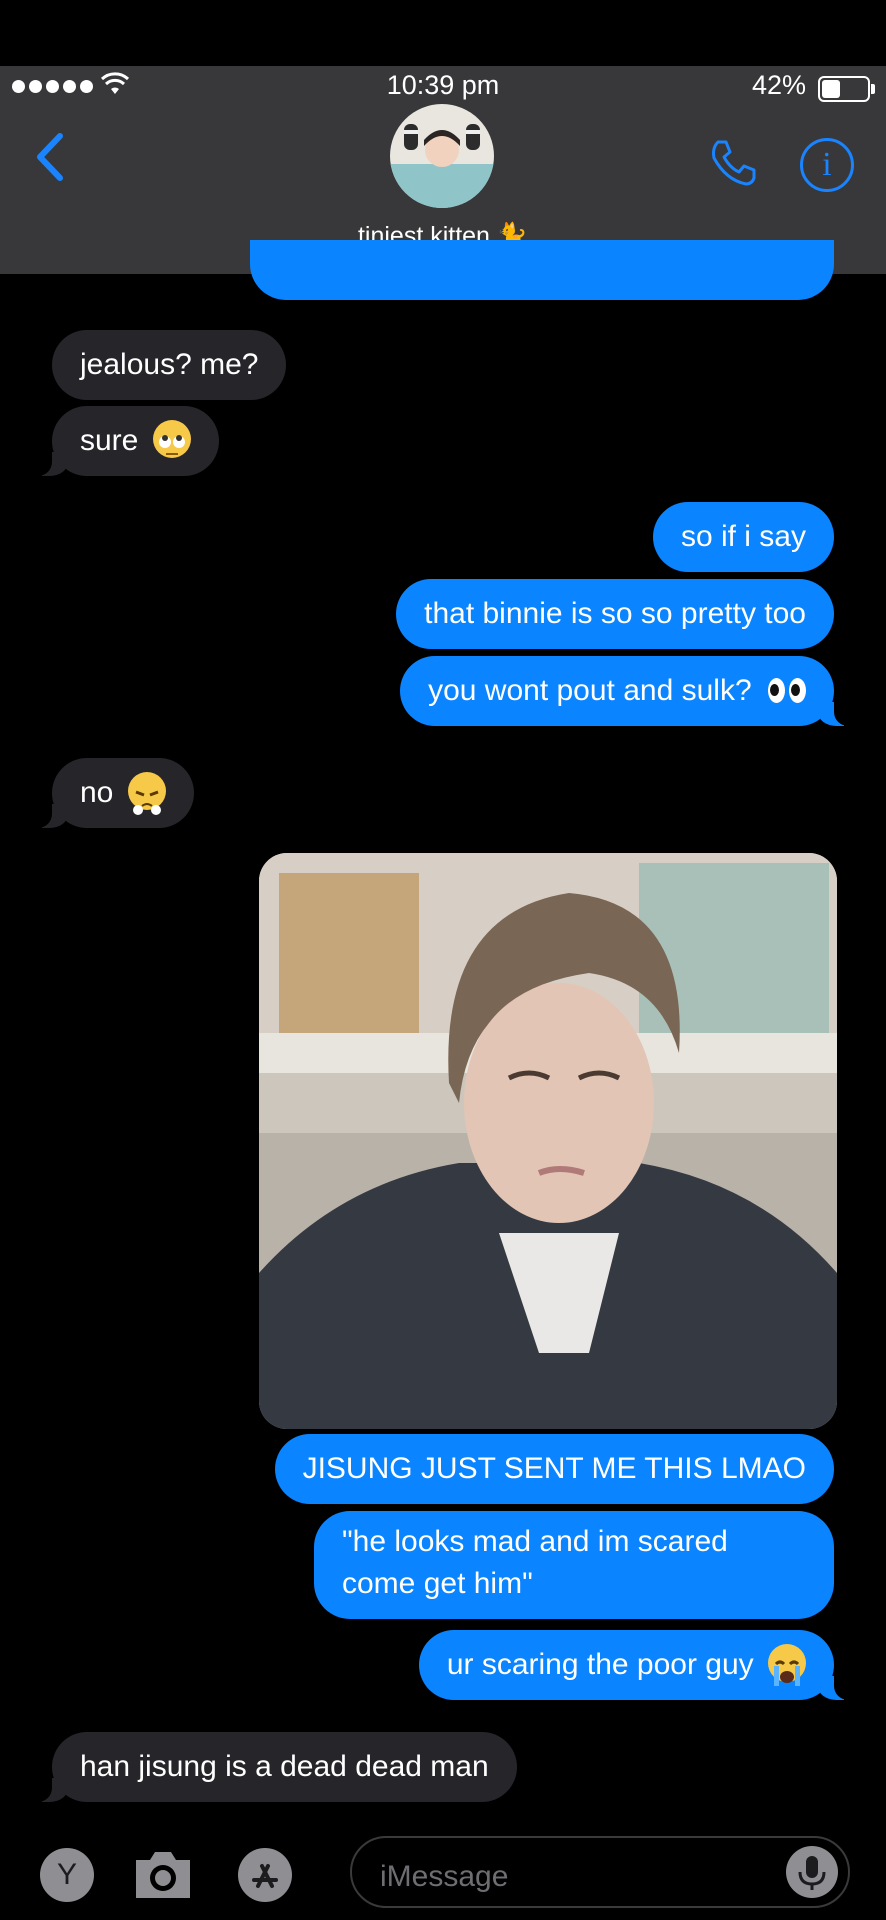  I want to click on message-text: jealous? me?, so click(169, 364).